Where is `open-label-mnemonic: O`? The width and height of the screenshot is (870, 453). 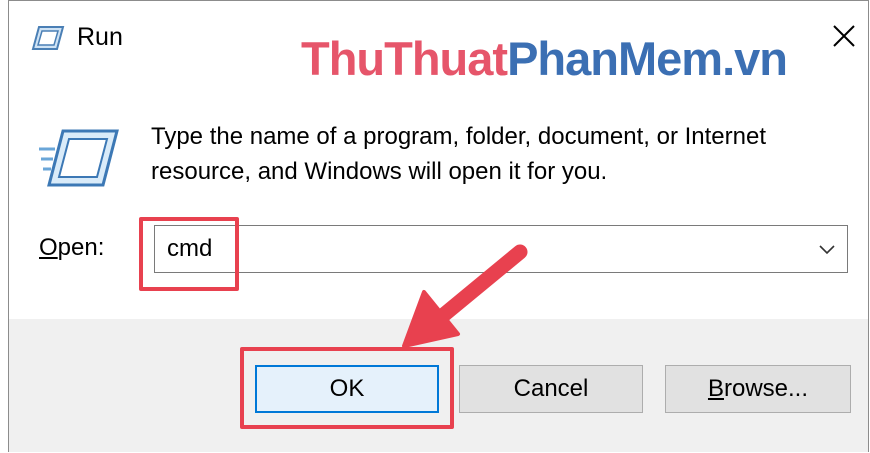
open-label-mnemonic: O is located at coordinates (48, 247).